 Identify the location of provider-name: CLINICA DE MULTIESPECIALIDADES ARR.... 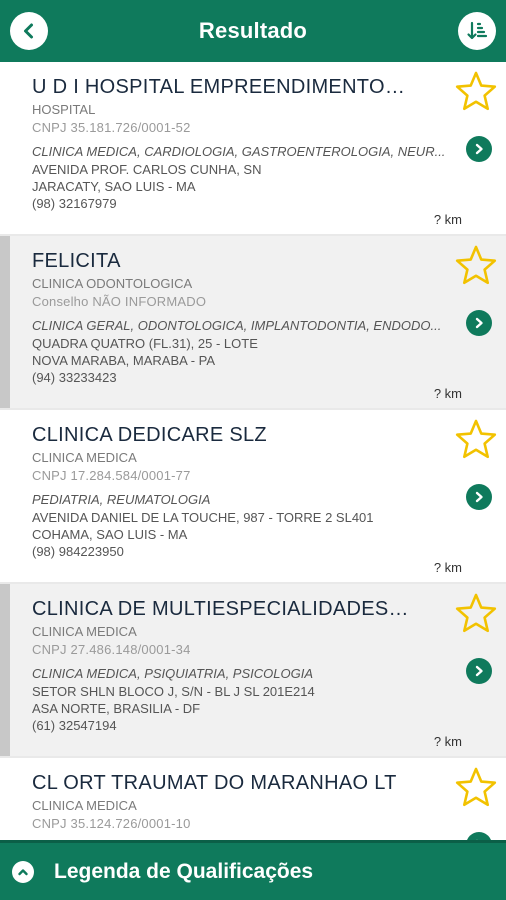
(222, 609).